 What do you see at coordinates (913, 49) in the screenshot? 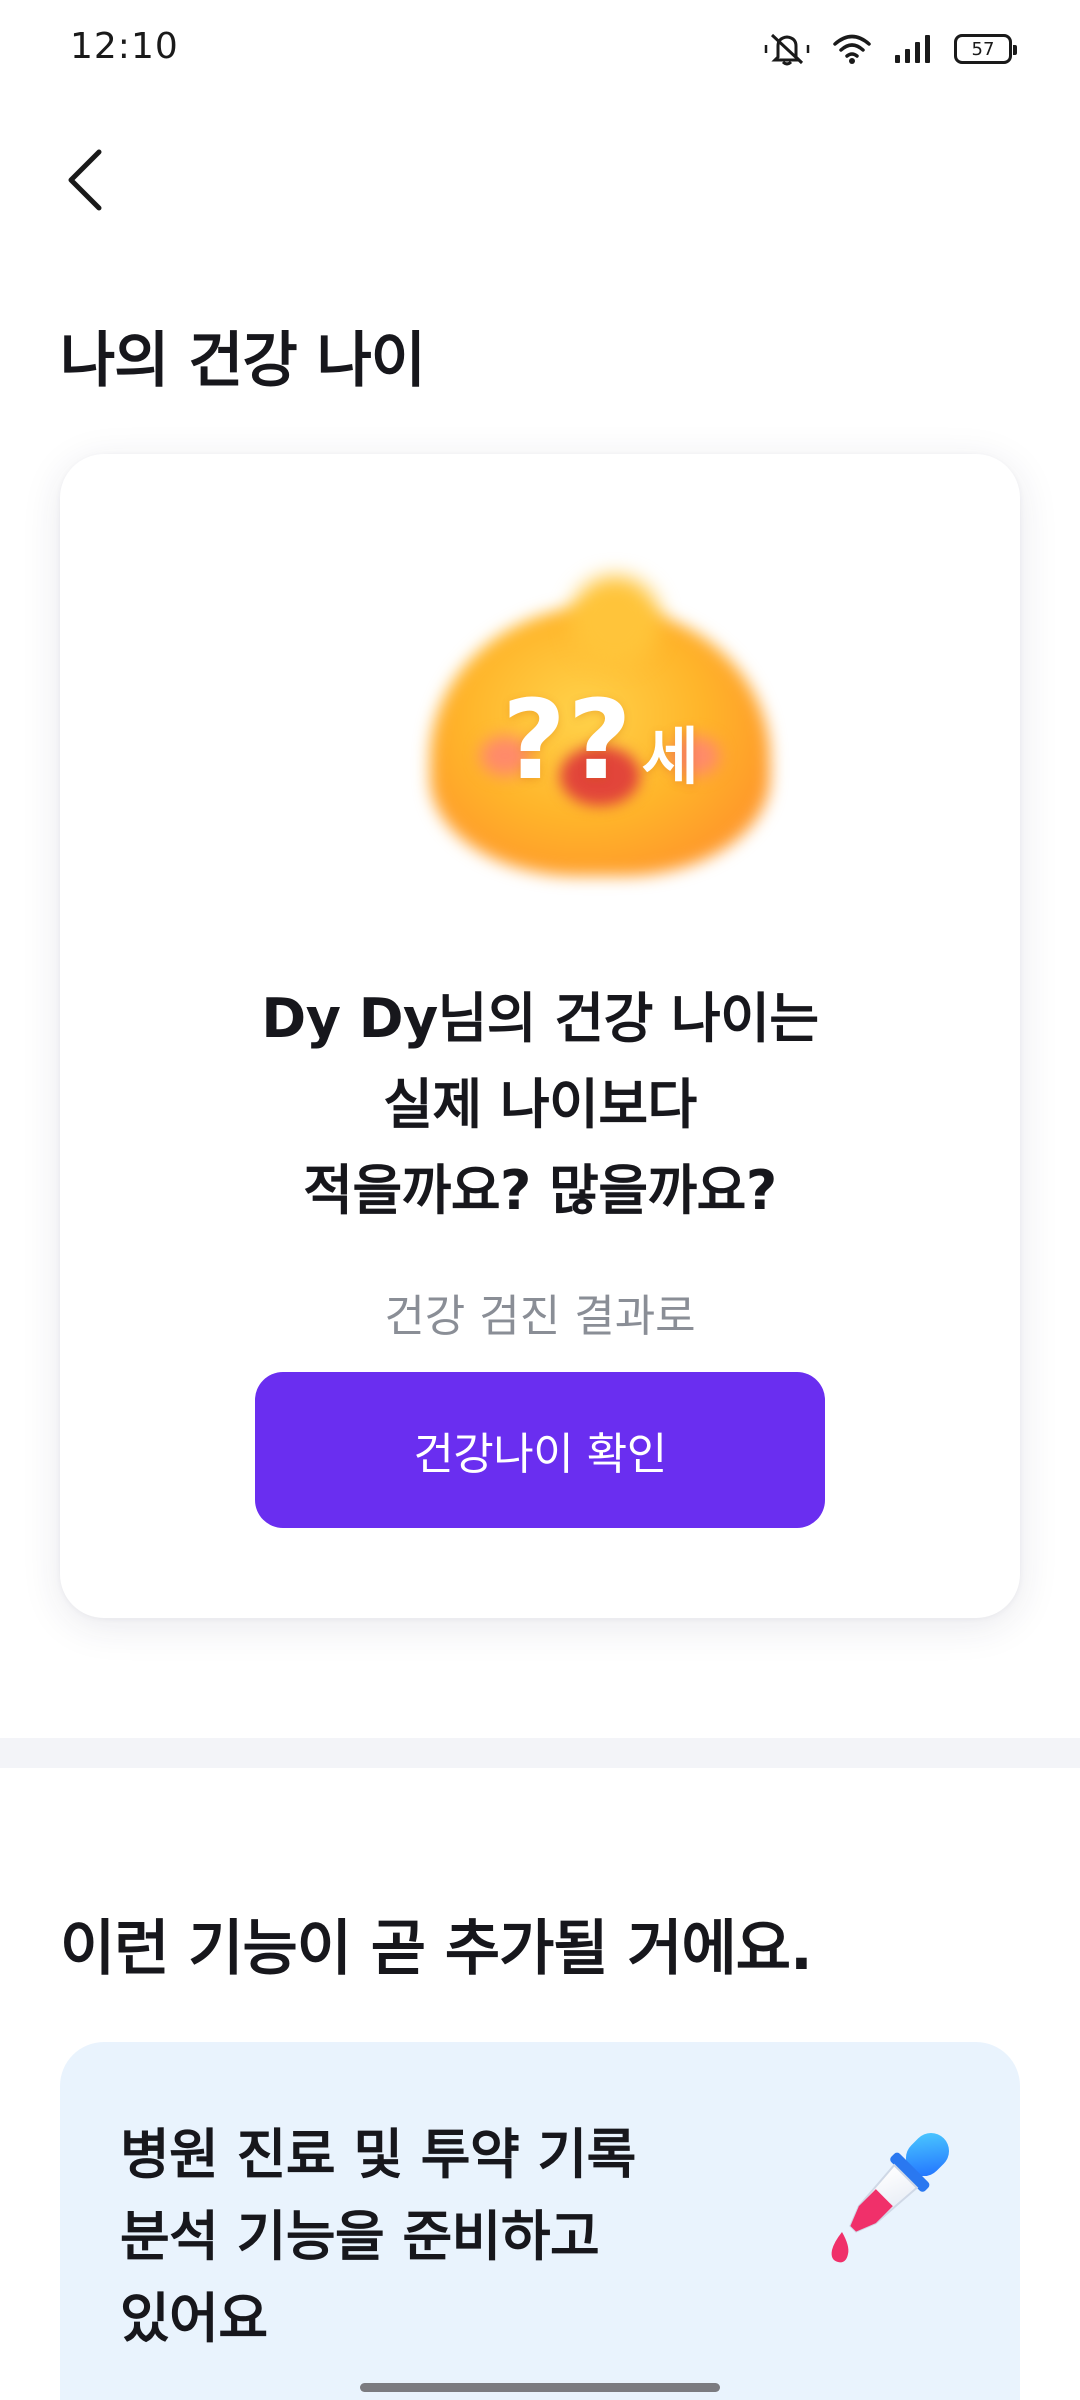
I see `signal-icon` at bounding box center [913, 49].